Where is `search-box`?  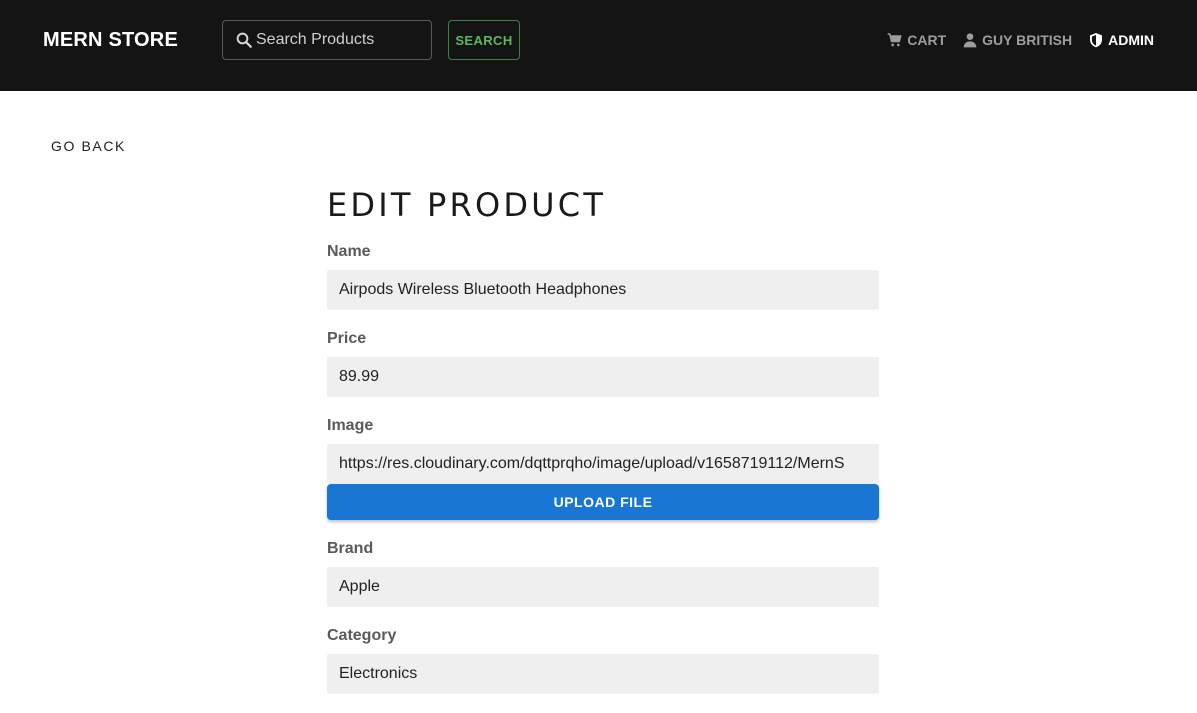
search-box is located at coordinates (327, 40).